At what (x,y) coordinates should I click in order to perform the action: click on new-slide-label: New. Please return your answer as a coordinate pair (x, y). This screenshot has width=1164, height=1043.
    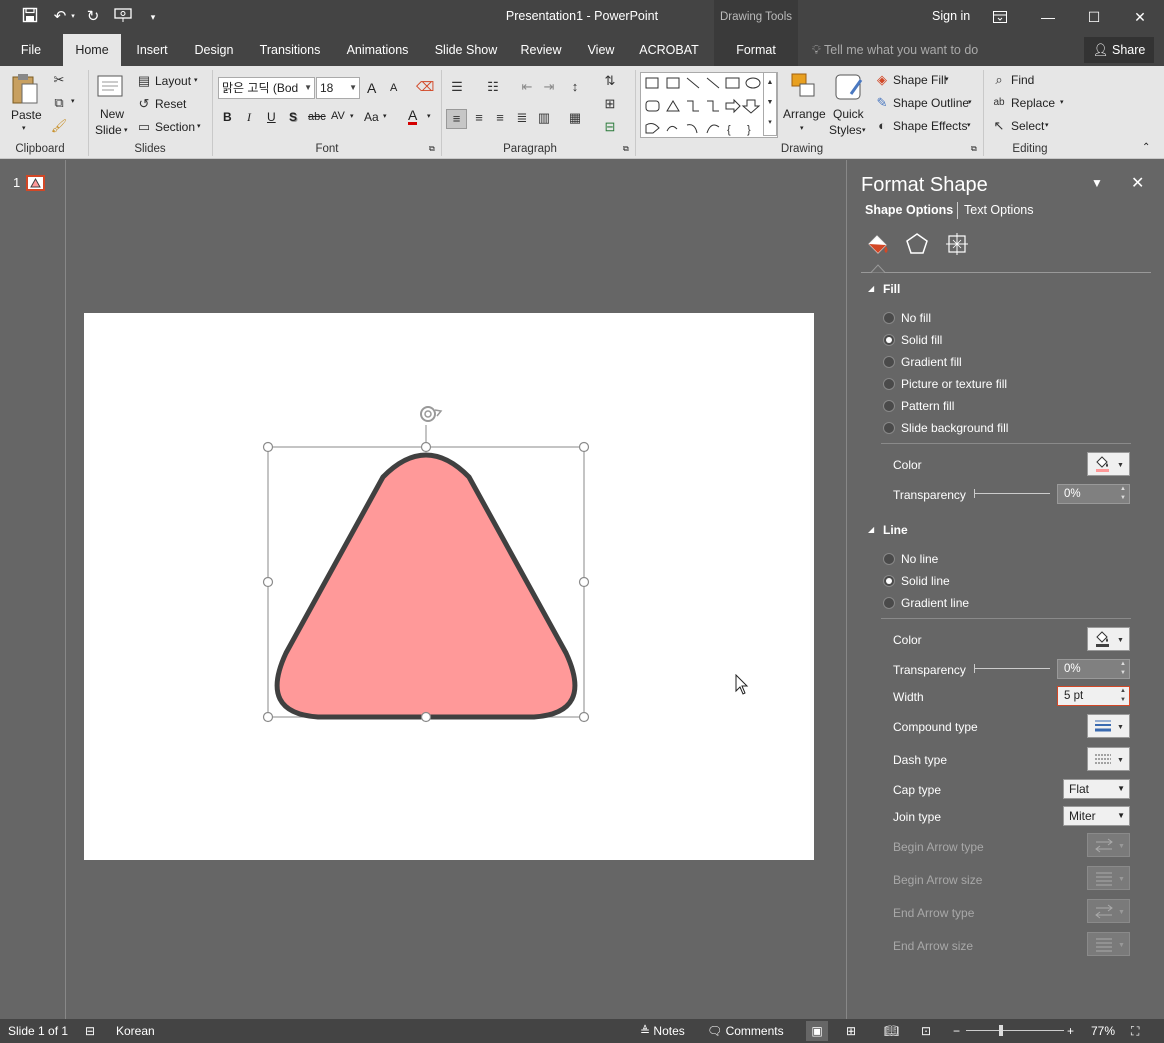
    Looking at the image, I should click on (112, 114).